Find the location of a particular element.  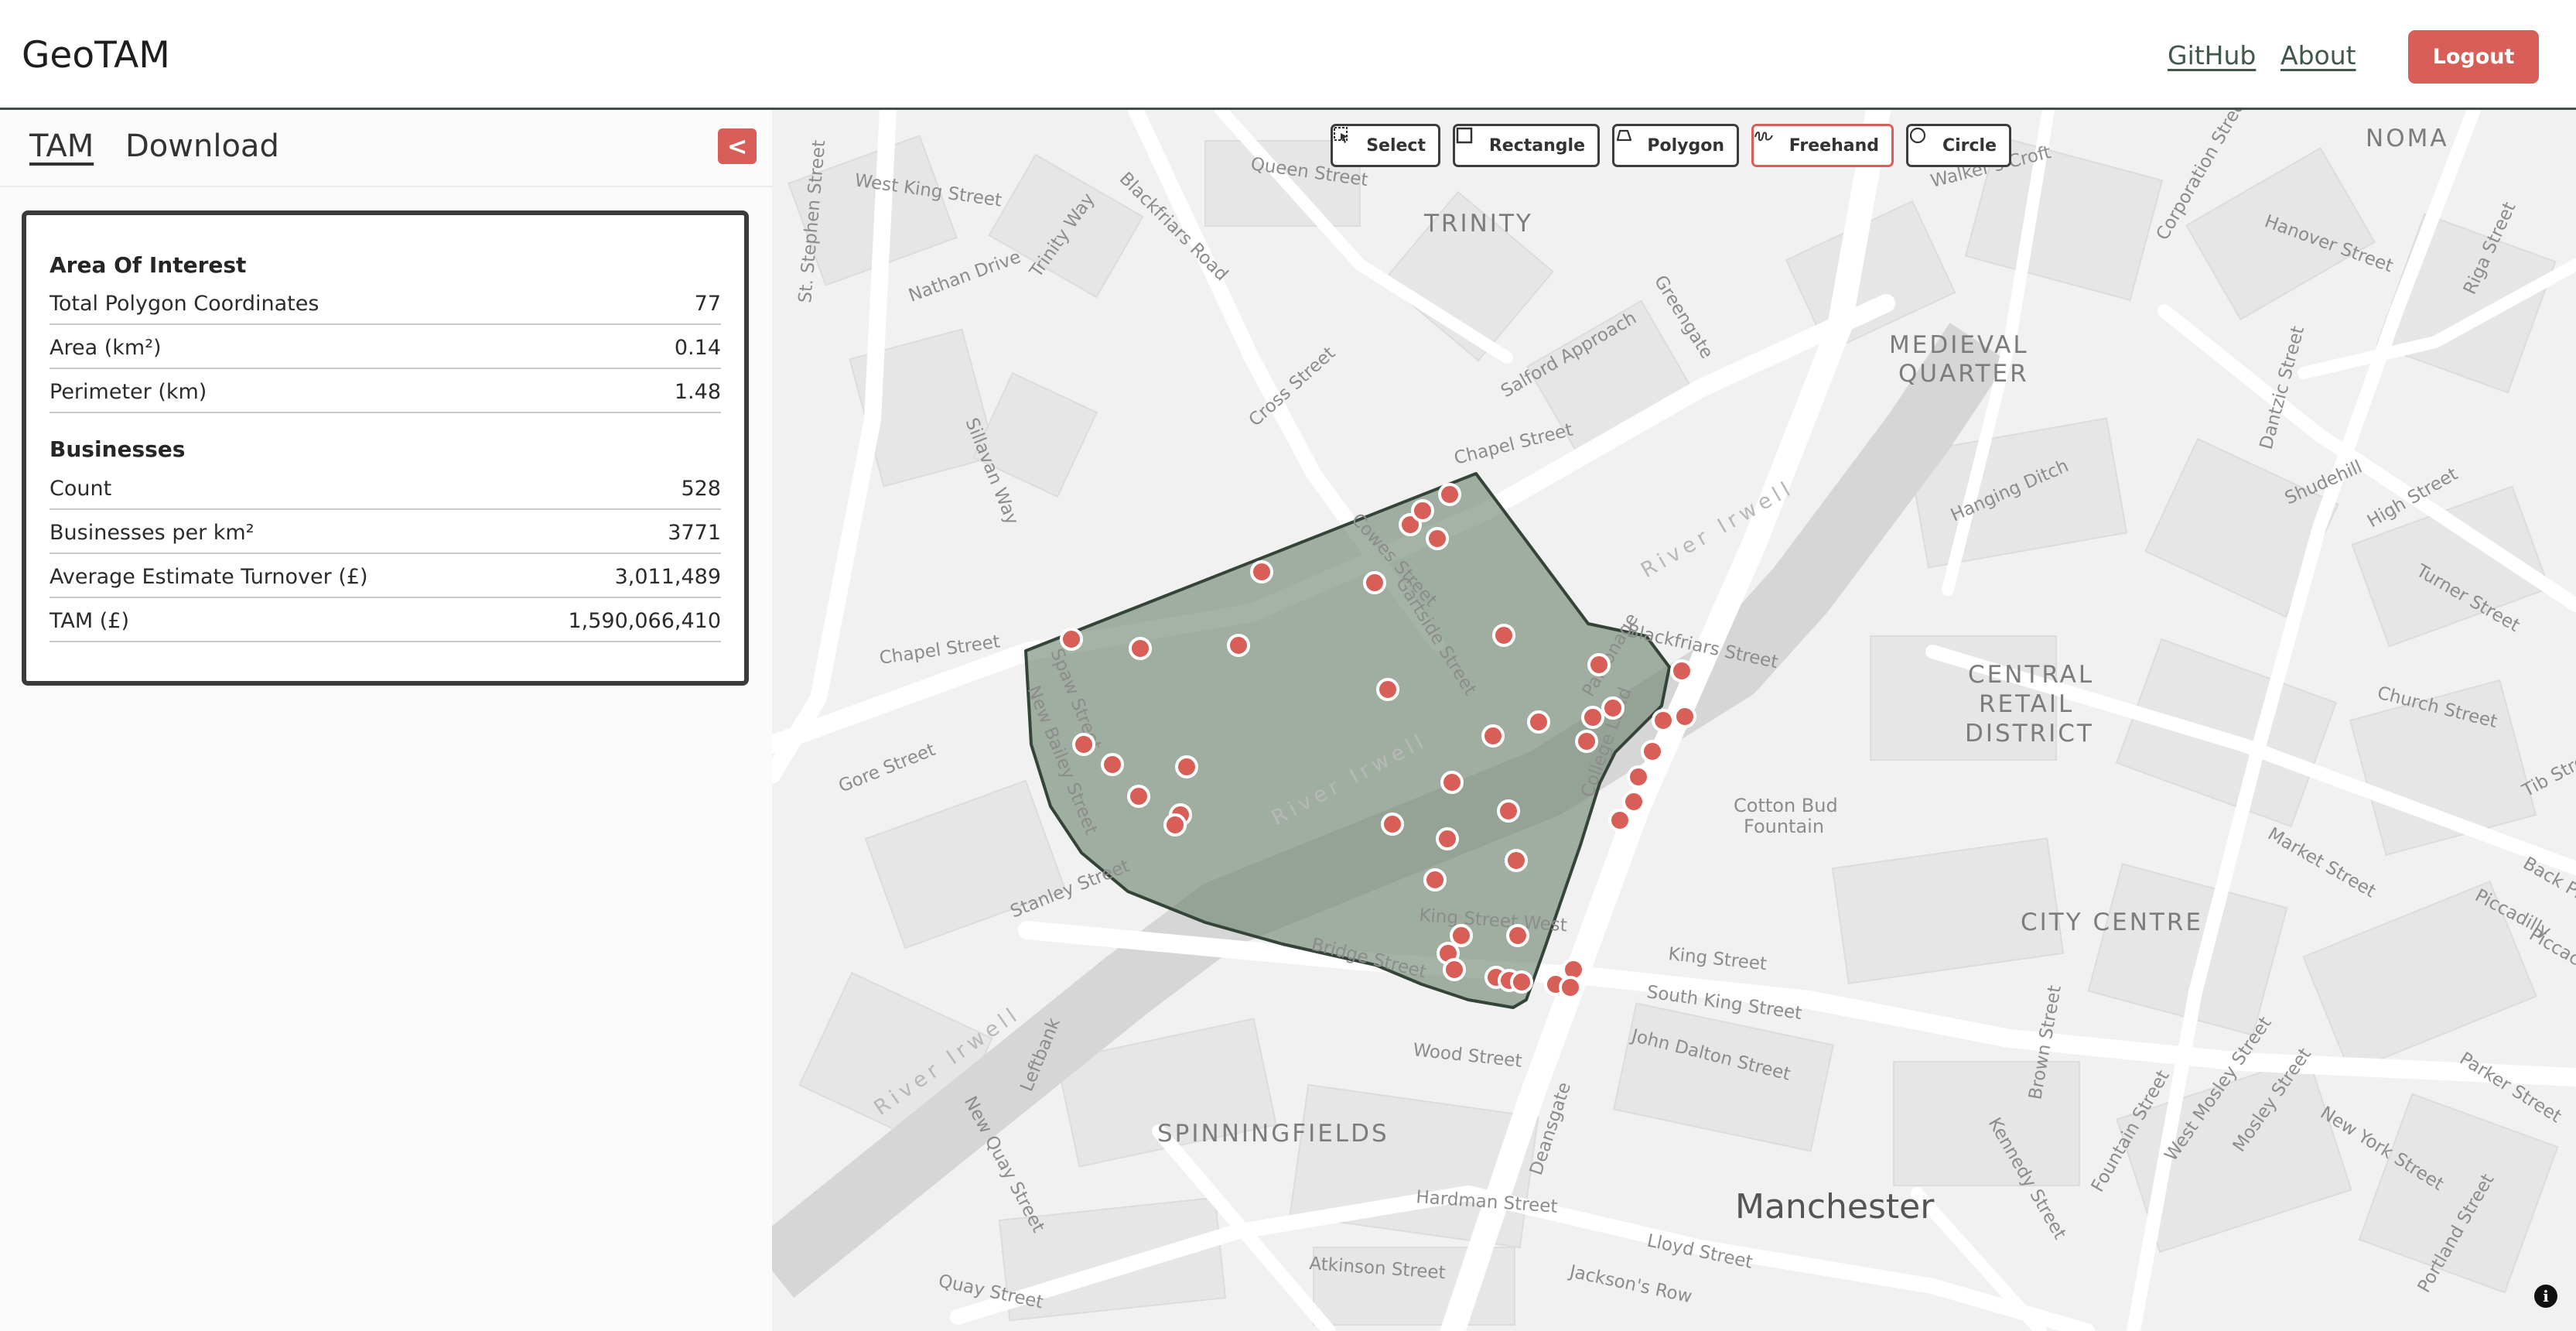

circle-icon is located at coordinates (1922, 141).